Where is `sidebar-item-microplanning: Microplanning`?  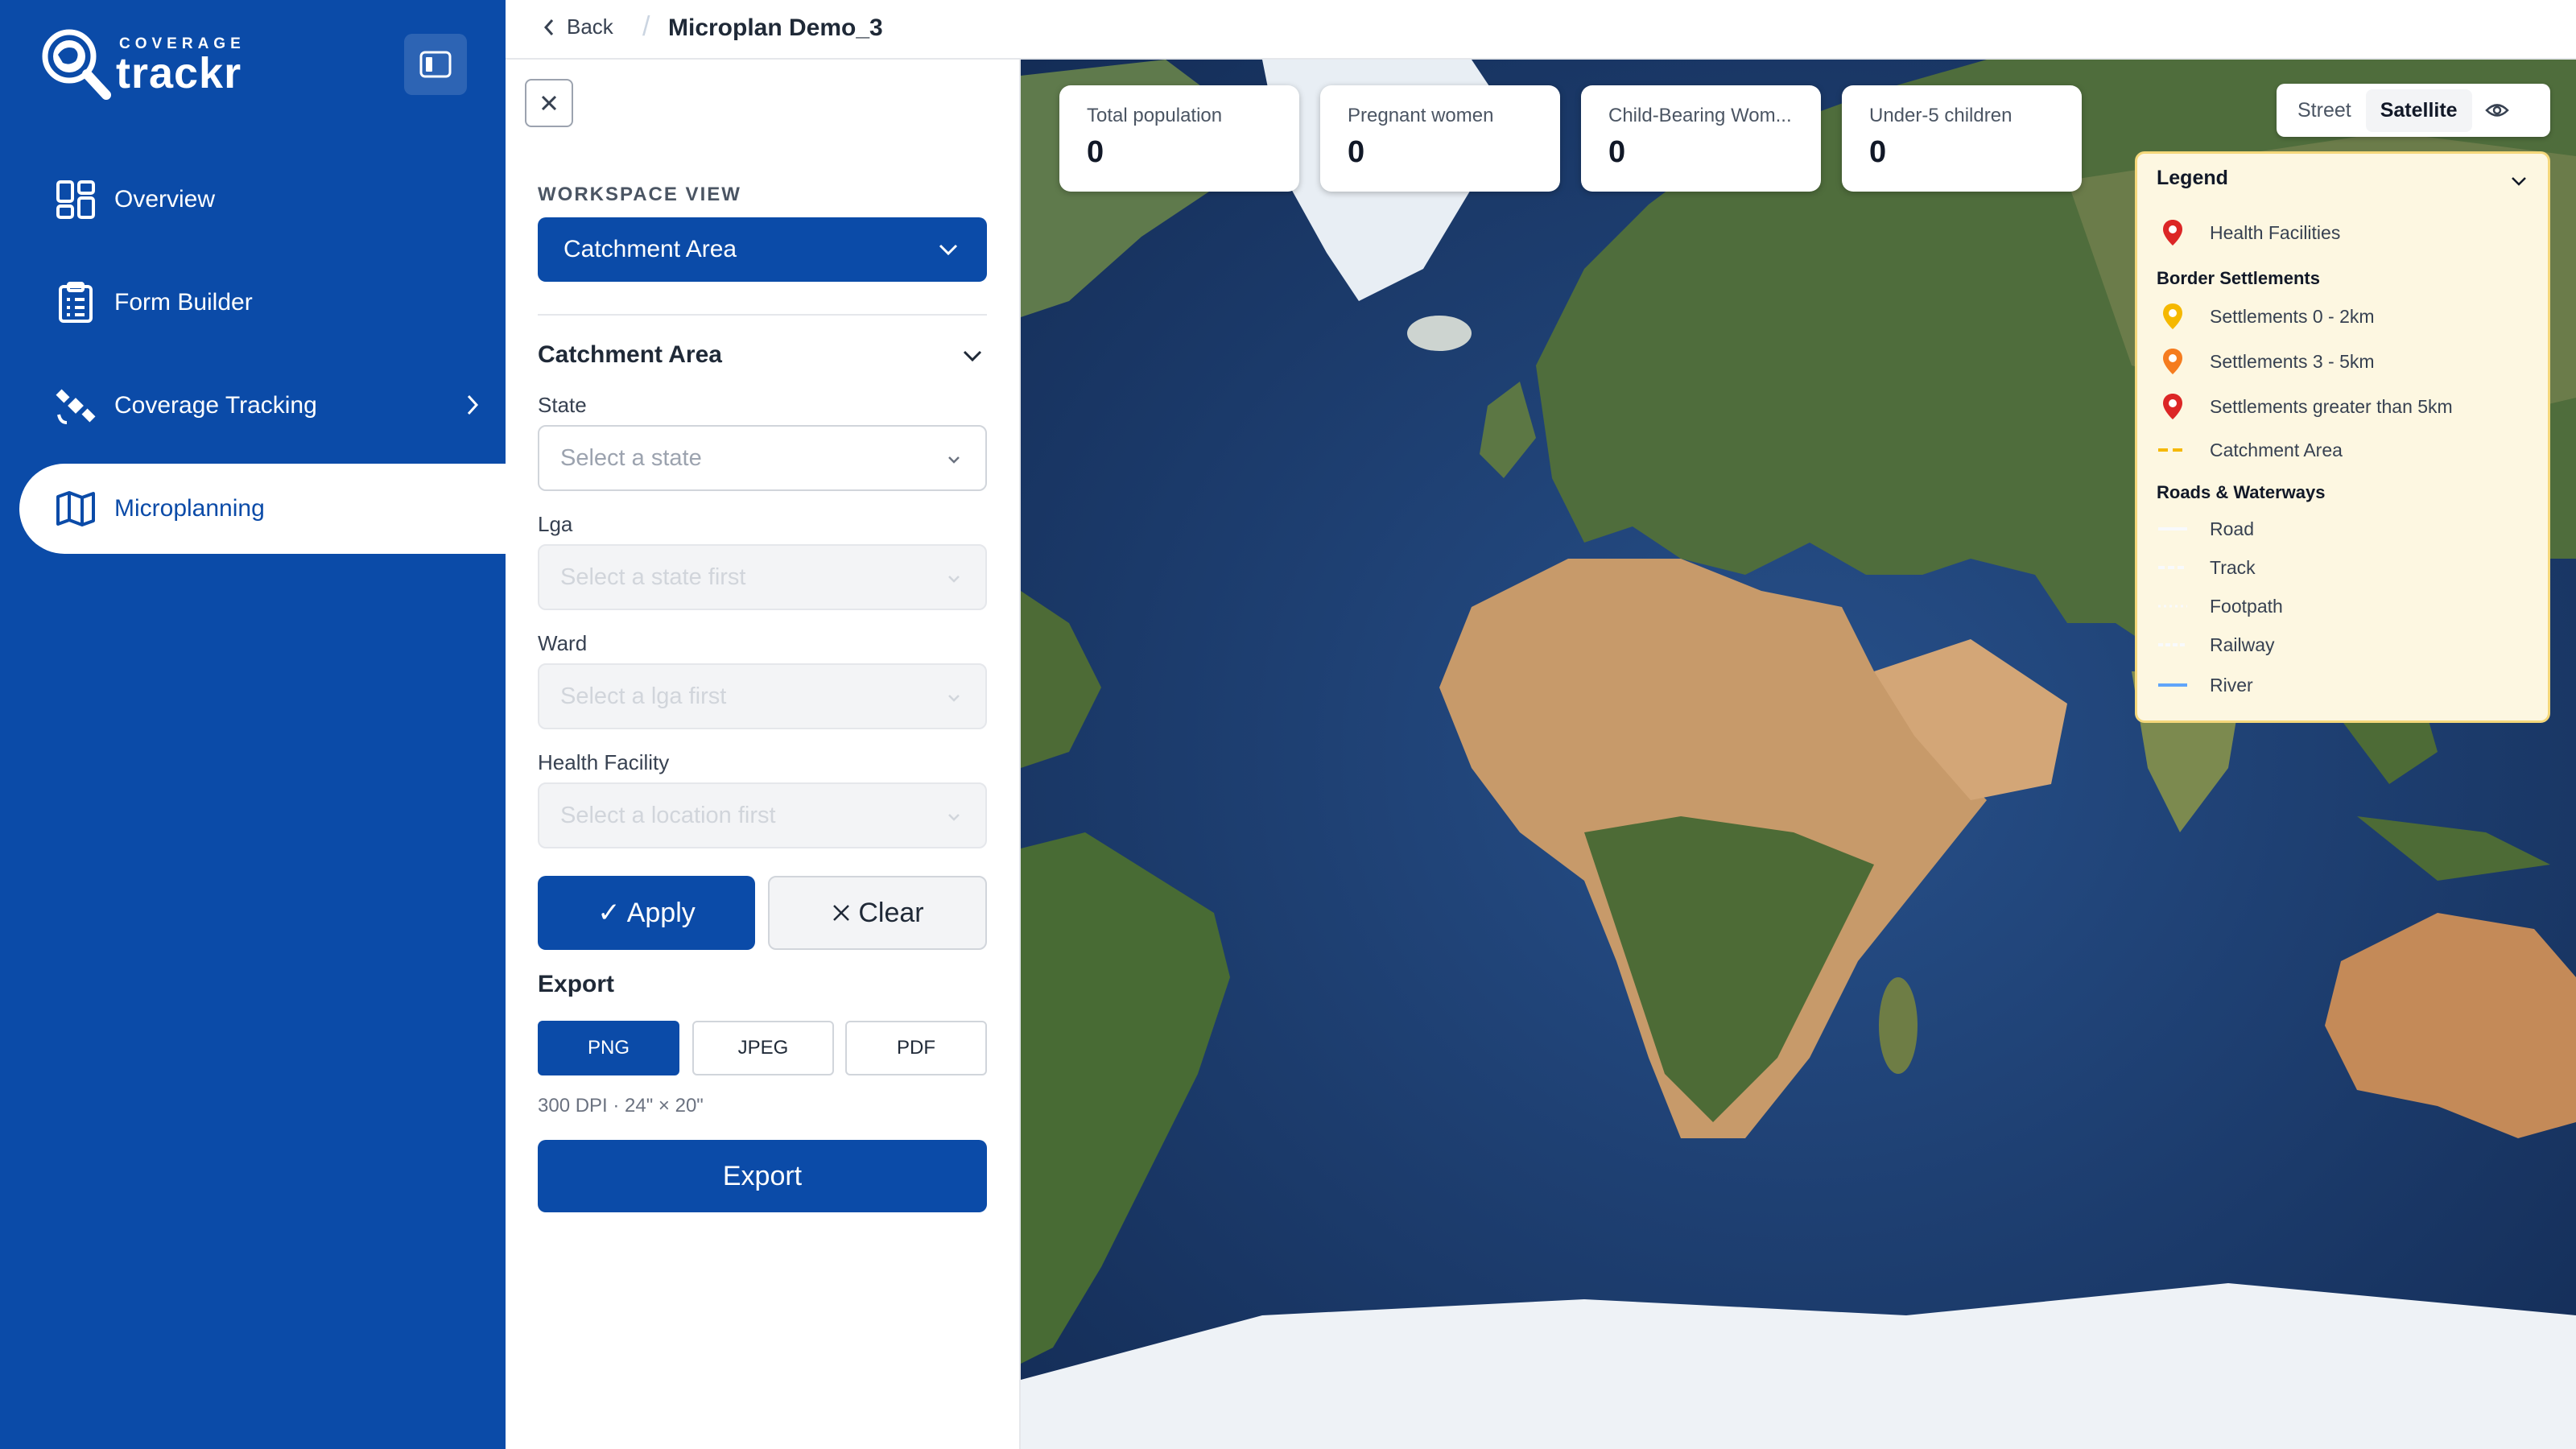 sidebar-item-microplanning: Microplanning is located at coordinates (262, 509).